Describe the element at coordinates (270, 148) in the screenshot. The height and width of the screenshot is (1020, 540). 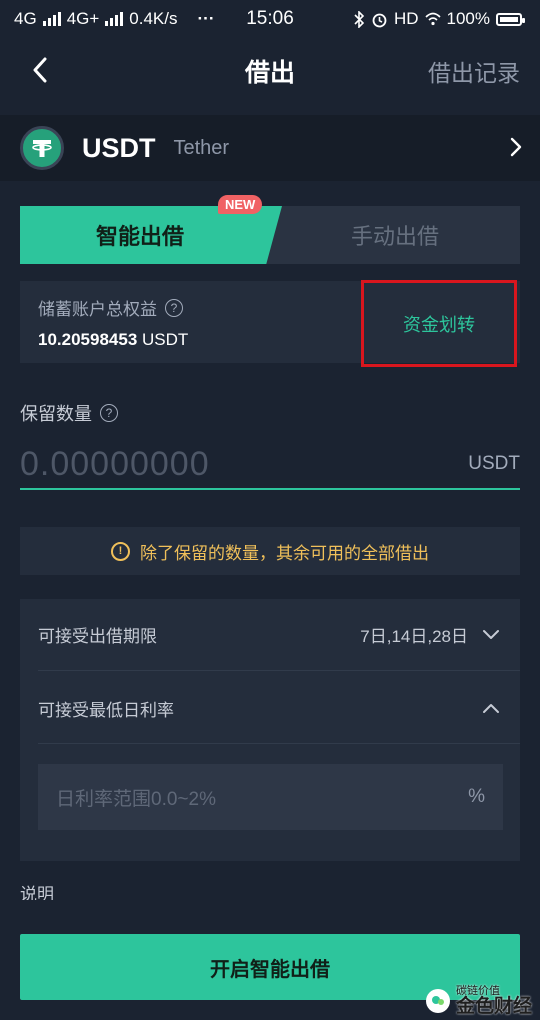
I see `coin-selector: USDT Tether` at that location.